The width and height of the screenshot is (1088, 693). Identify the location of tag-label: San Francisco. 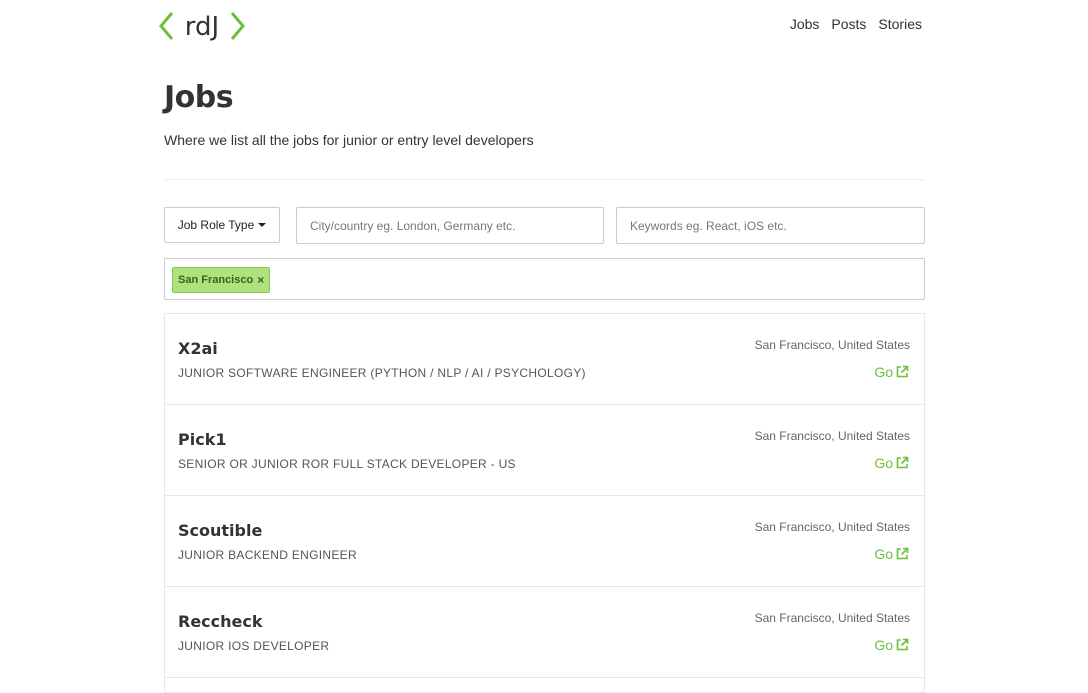
(216, 280).